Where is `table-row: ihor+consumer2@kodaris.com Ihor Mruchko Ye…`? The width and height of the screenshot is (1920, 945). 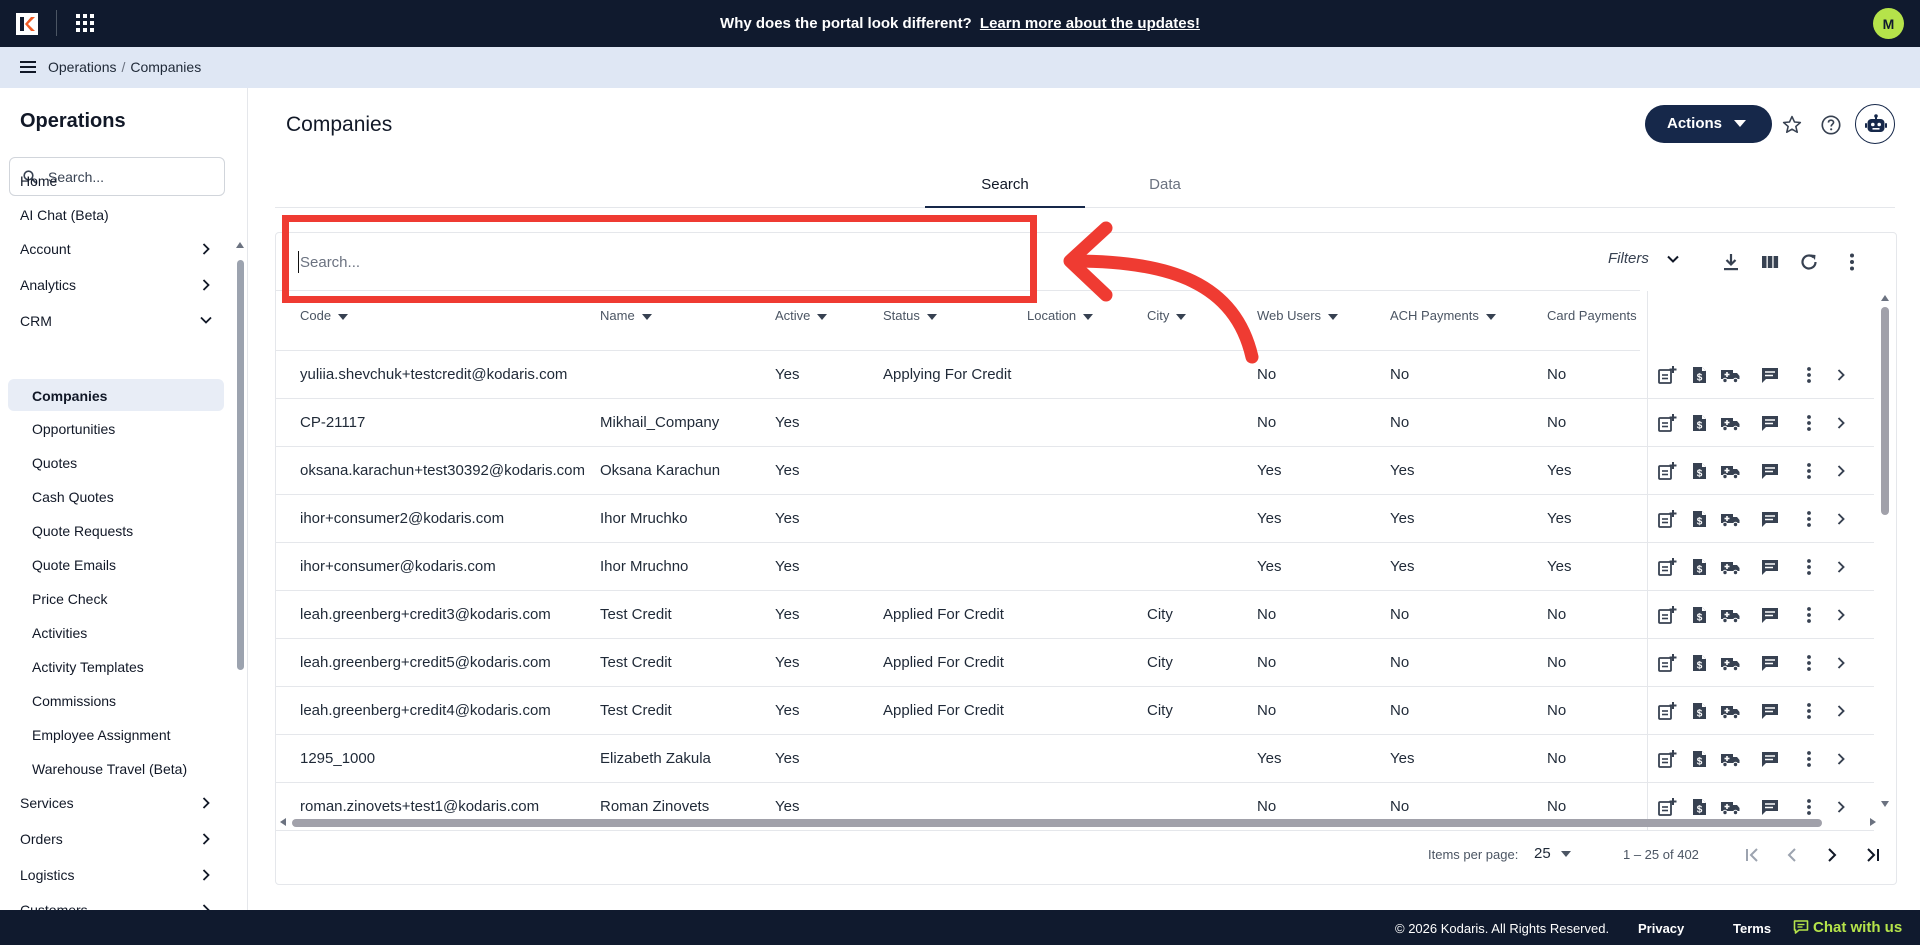 table-row: ihor+consumer2@kodaris.com Ihor Mruchko Ye… is located at coordinates (1075, 519).